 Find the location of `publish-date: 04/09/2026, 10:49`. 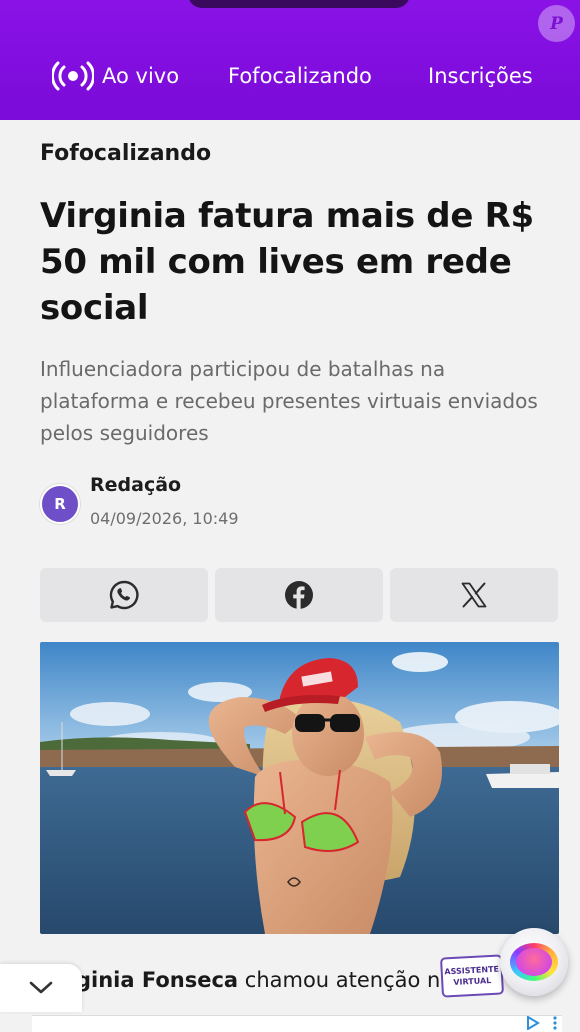

publish-date: 04/09/2026, 10:49 is located at coordinates (164, 518).